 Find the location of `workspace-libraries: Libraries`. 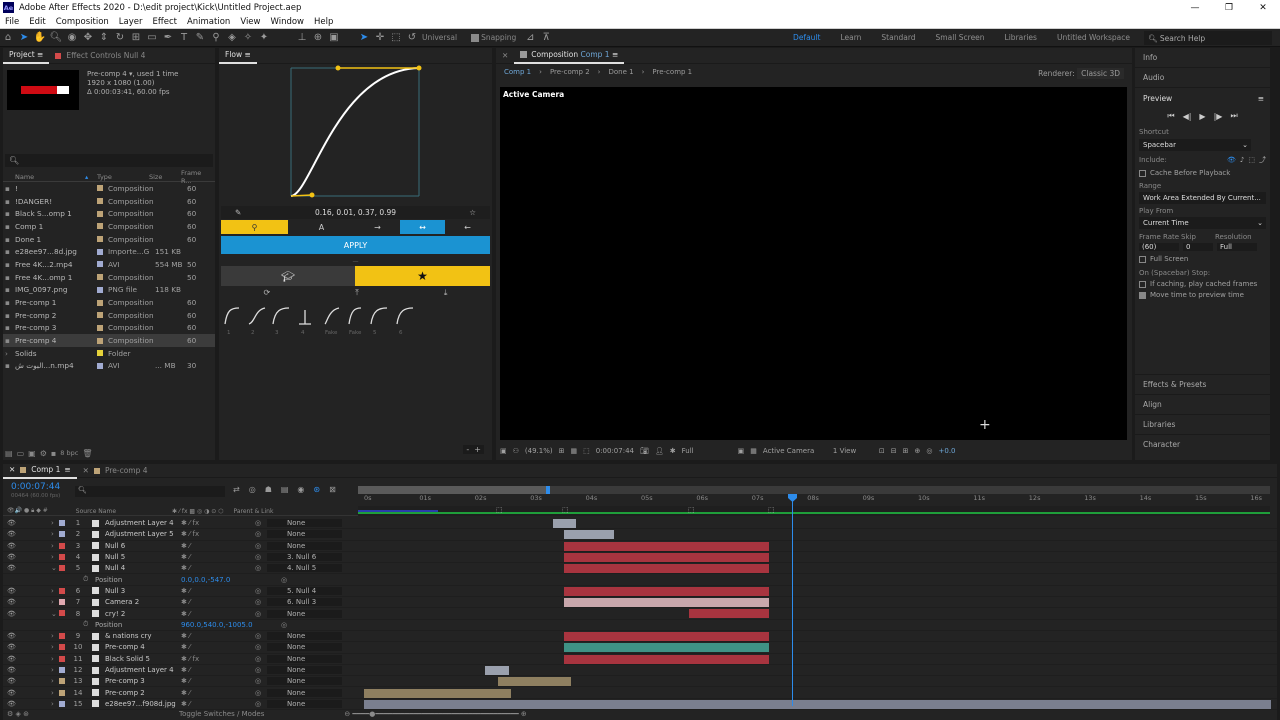

workspace-libraries: Libraries is located at coordinates (1021, 37).